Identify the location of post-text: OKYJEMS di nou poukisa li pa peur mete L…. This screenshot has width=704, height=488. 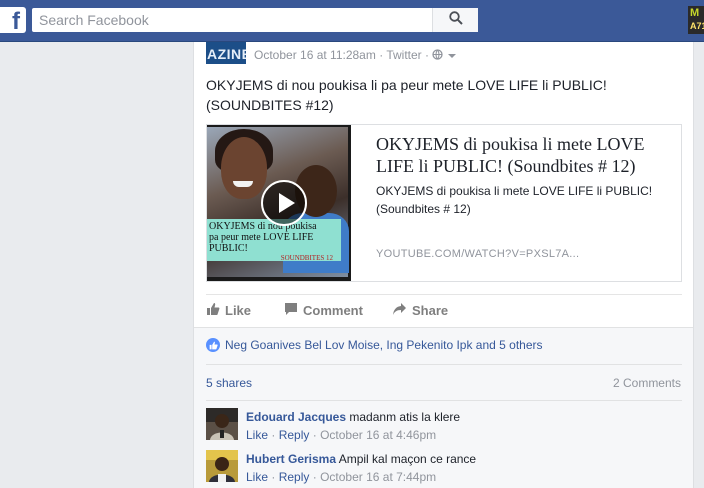
(406, 95).